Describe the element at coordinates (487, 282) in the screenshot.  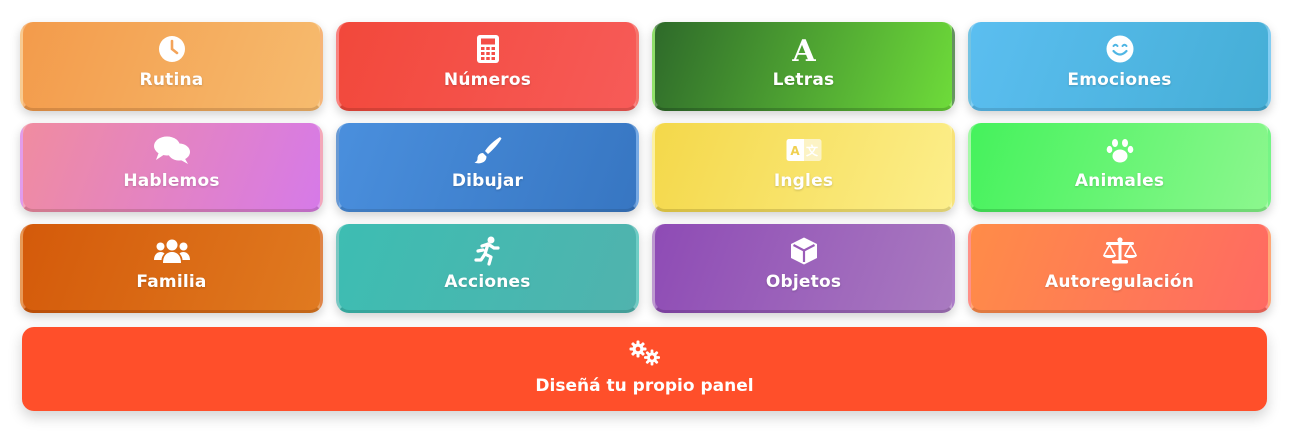
I see `tile-label: Acciones` at that location.